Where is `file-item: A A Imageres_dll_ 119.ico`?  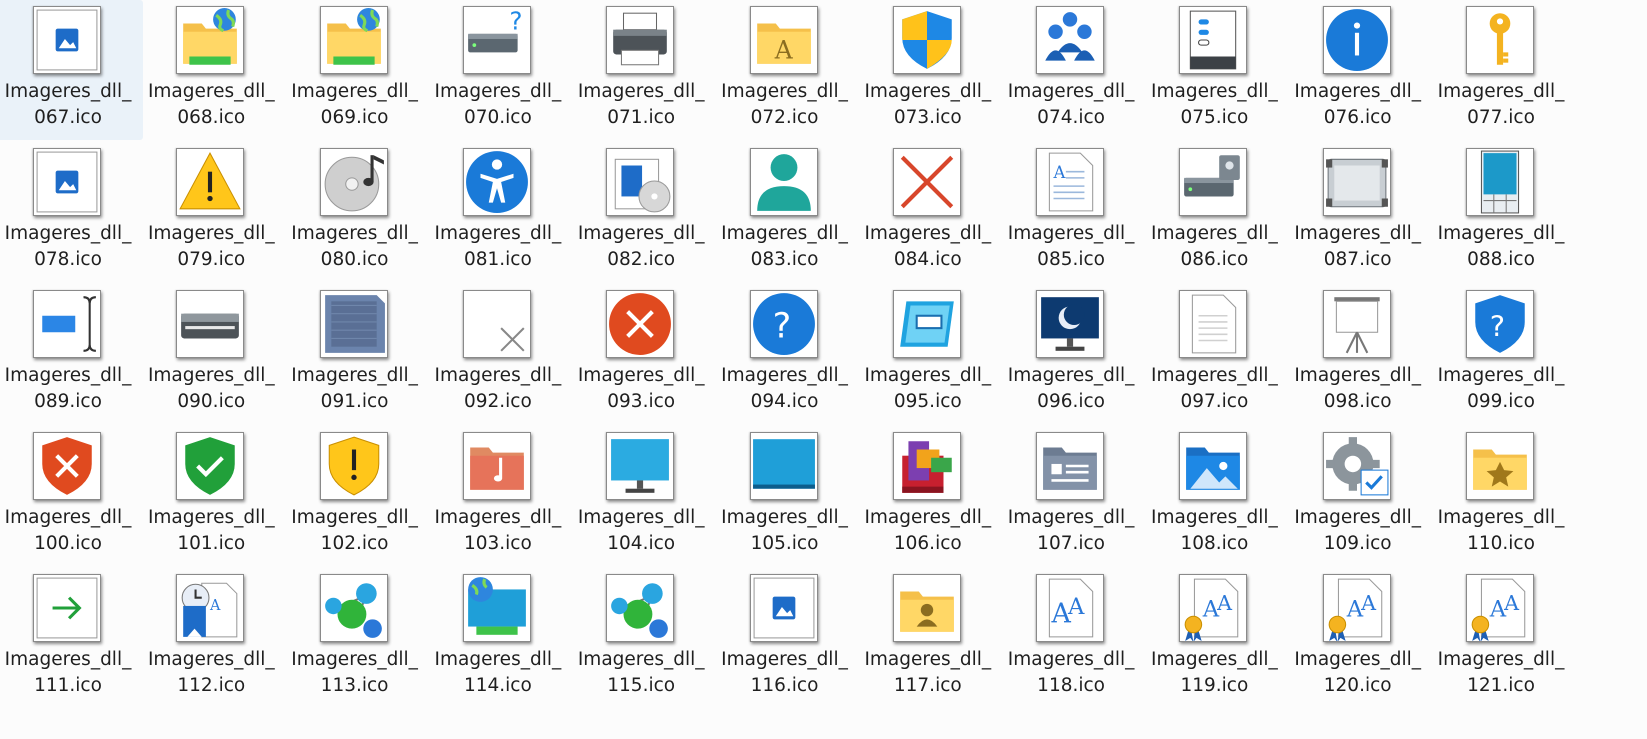 file-item: A A Imageres_dll_ 119.ico is located at coordinates (1214, 638).